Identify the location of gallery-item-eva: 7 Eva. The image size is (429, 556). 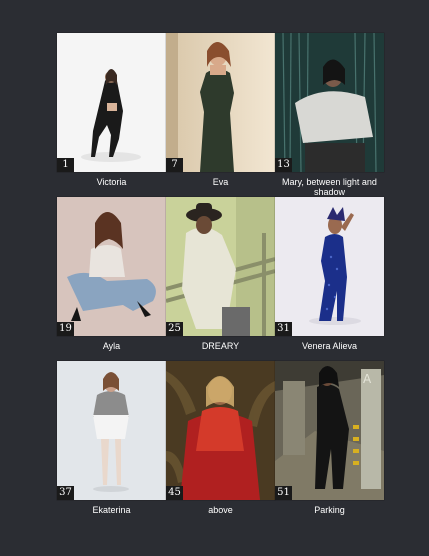
(220, 115).